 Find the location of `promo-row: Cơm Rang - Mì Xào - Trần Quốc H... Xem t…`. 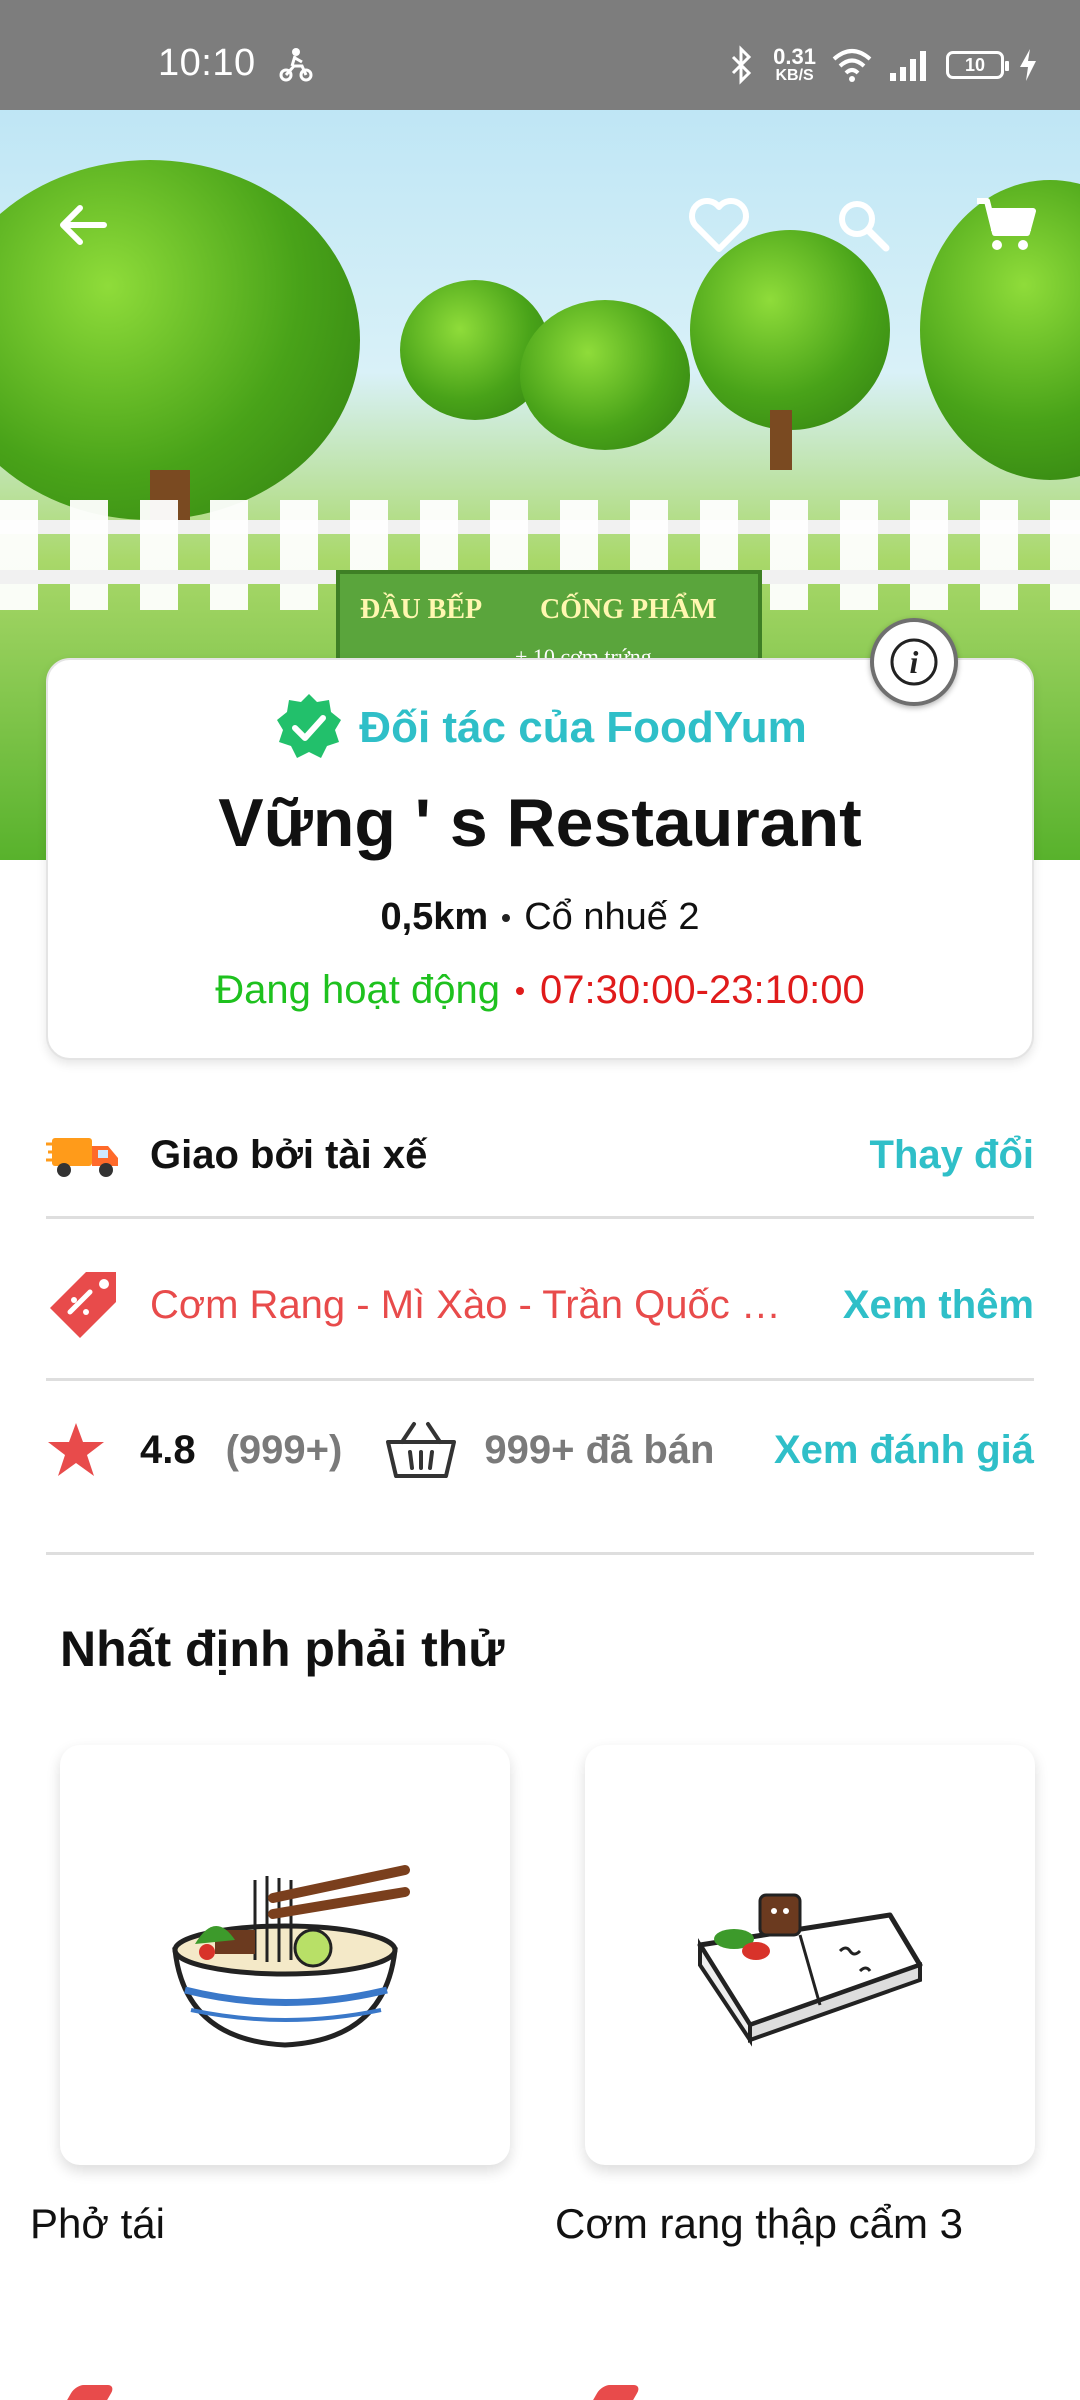

promo-row: Cơm Rang - Mì Xào - Trần Quốc H... Xem t… is located at coordinates (540, 1305).